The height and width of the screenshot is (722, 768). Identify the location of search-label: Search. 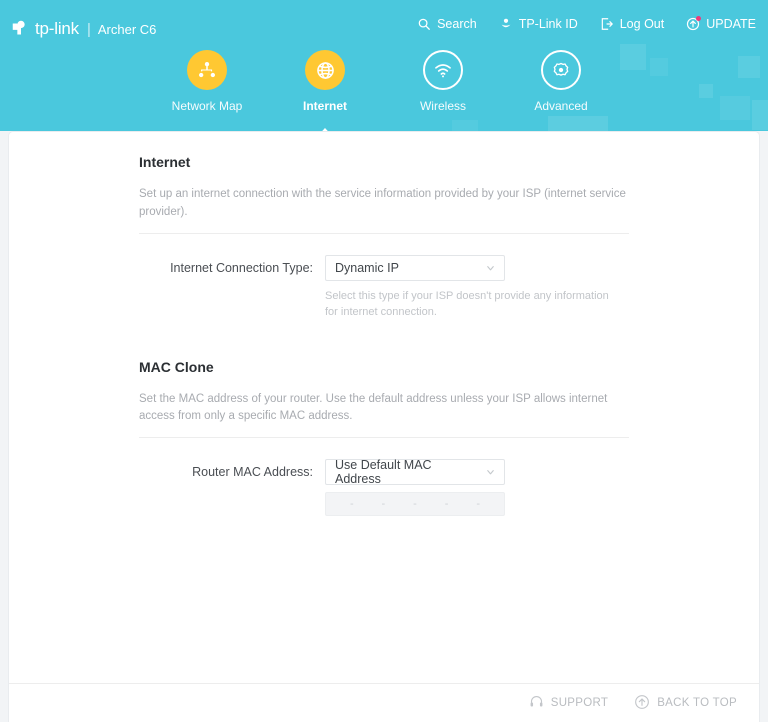
(457, 24).